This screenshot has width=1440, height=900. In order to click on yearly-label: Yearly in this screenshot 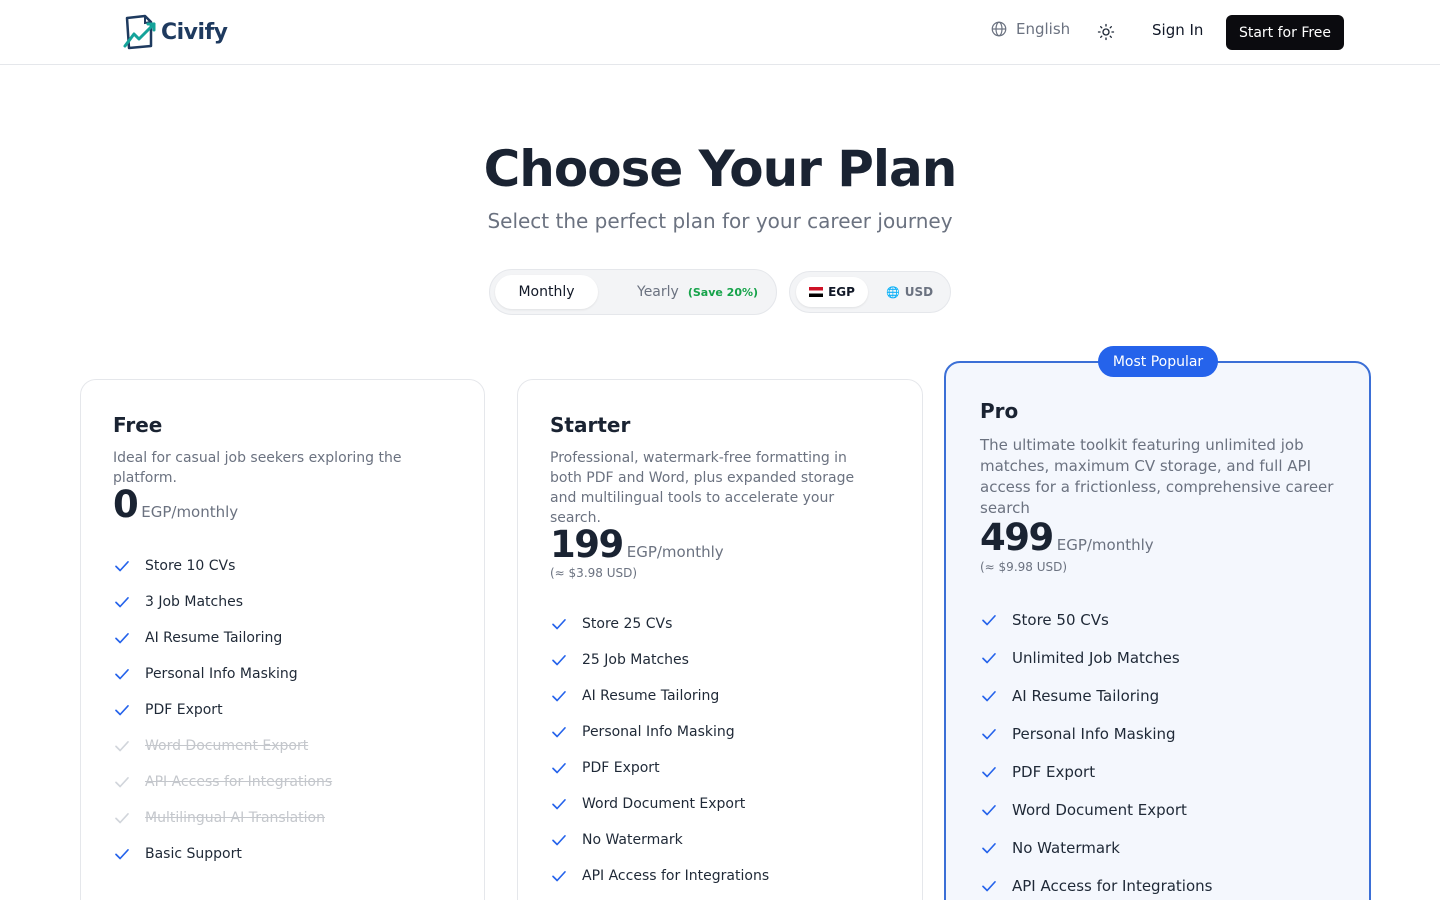, I will do `click(658, 292)`.